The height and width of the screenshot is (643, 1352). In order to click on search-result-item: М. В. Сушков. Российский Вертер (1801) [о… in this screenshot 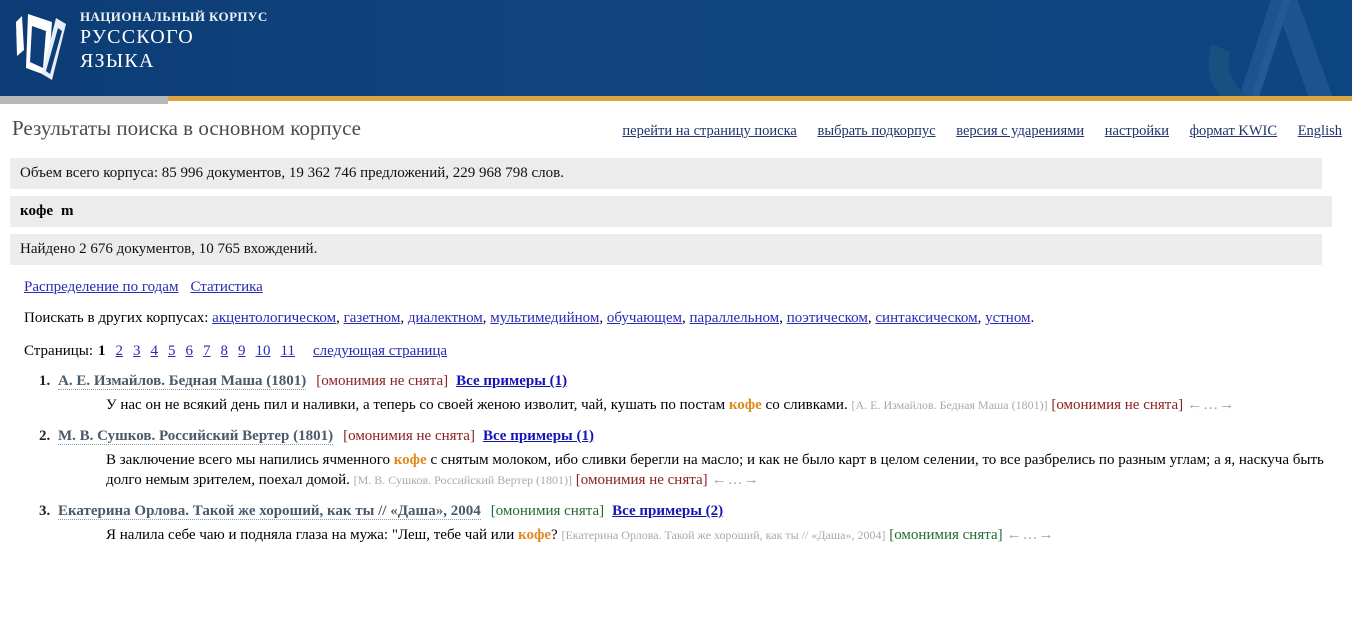, I will do `click(698, 457)`.